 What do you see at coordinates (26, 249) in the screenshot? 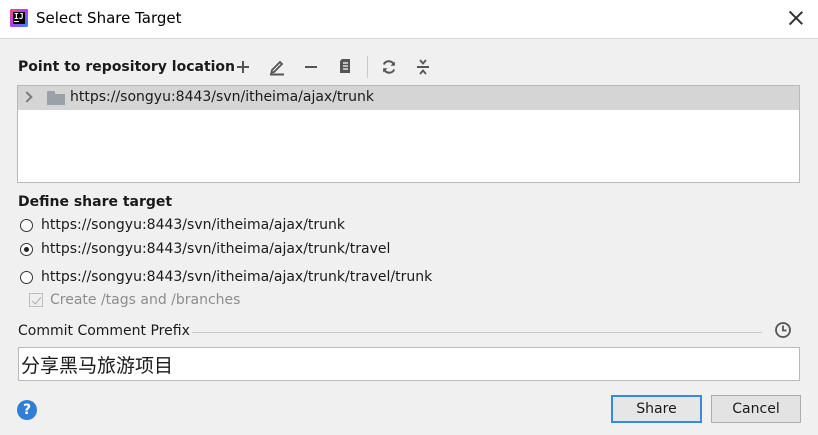
I see `radio-trunk-travel` at bounding box center [26, 249].